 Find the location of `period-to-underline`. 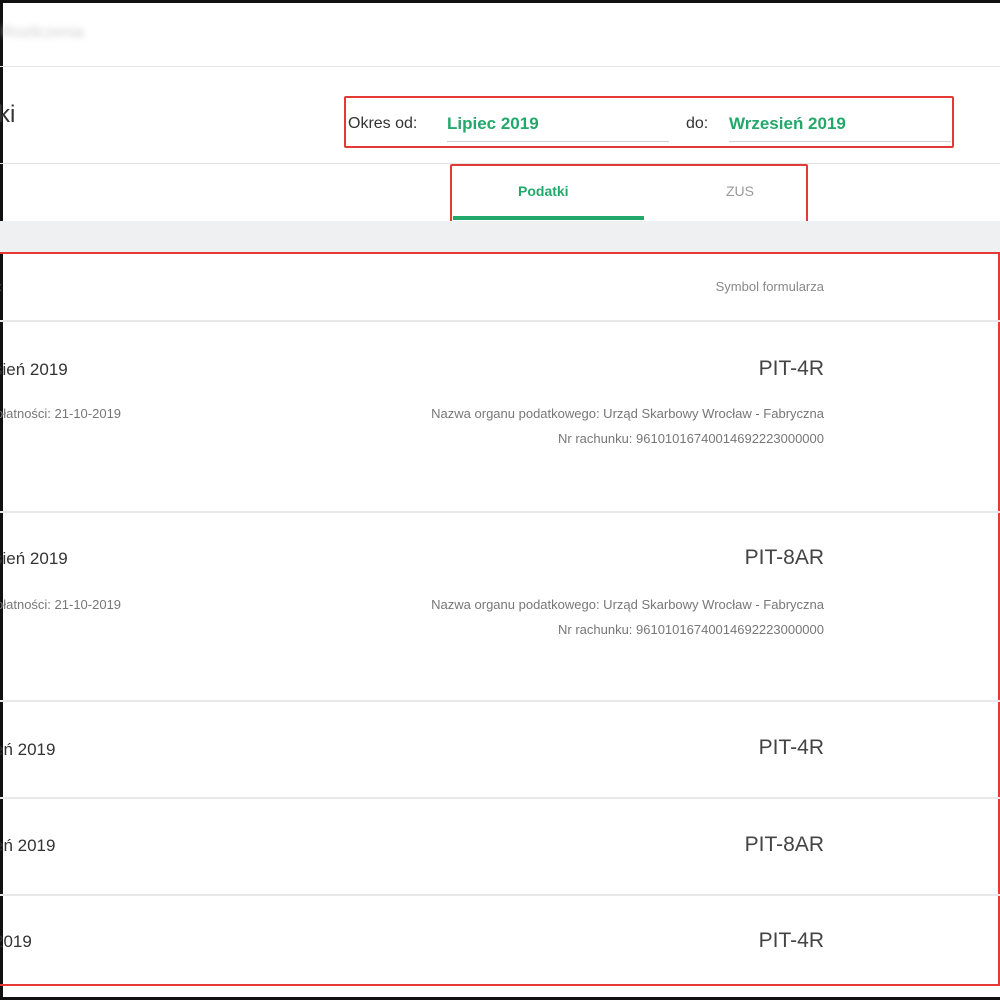

period-to-underline is located at coordinates (840, 141).